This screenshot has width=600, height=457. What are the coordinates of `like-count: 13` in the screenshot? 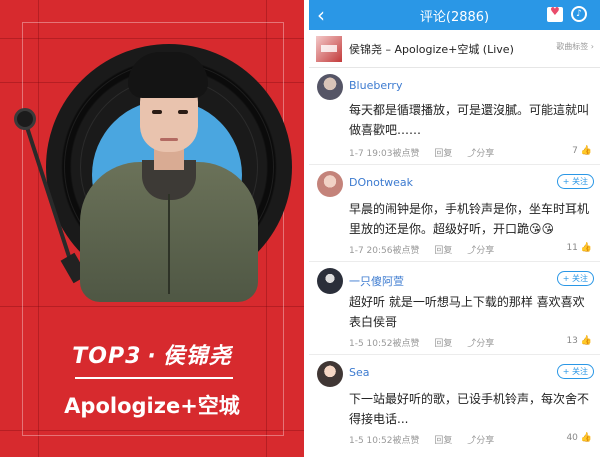 It's located at (572, 341).